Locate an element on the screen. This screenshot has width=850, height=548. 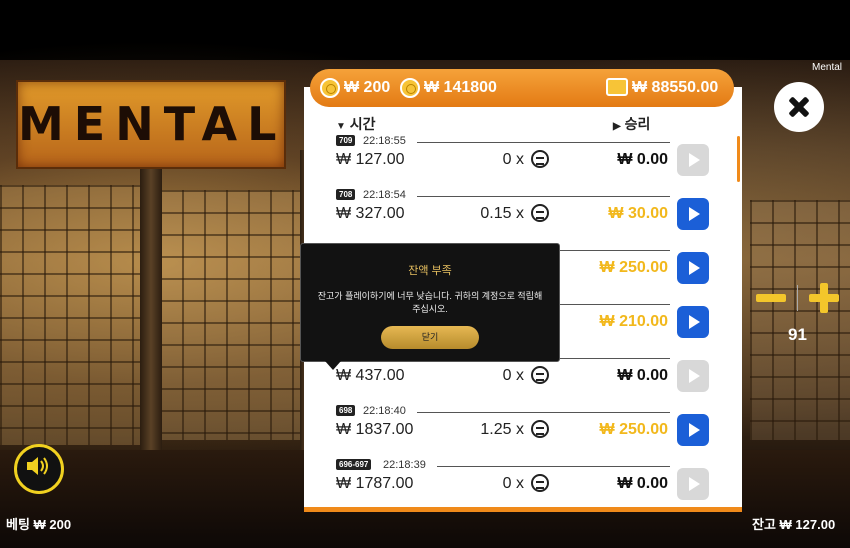
round-id-badge: 708 is located at coordinates (346, 194).